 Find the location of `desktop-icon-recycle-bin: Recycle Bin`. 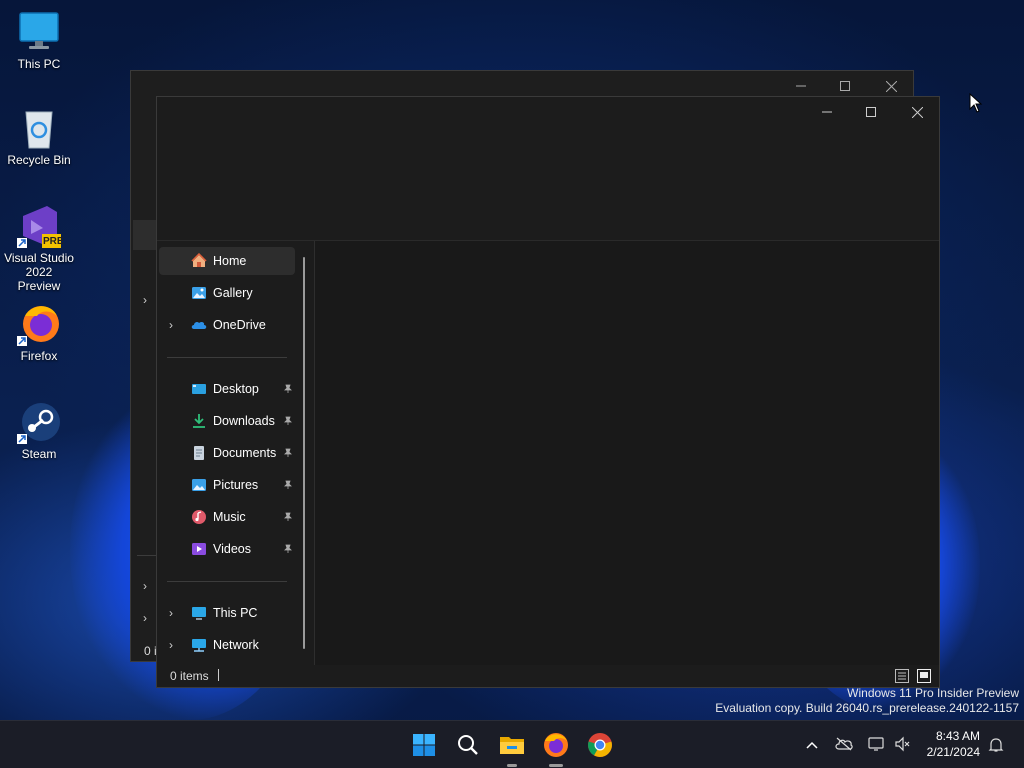

desktop-icon-recycle-bin: Recycle Bin is located at coordinates (39, 136).